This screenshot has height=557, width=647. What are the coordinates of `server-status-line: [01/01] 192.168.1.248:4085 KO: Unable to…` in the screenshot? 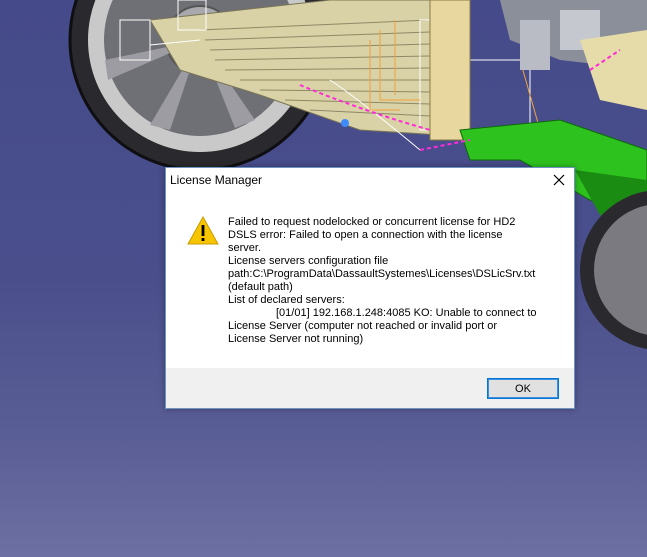 It's located at (406, 313).